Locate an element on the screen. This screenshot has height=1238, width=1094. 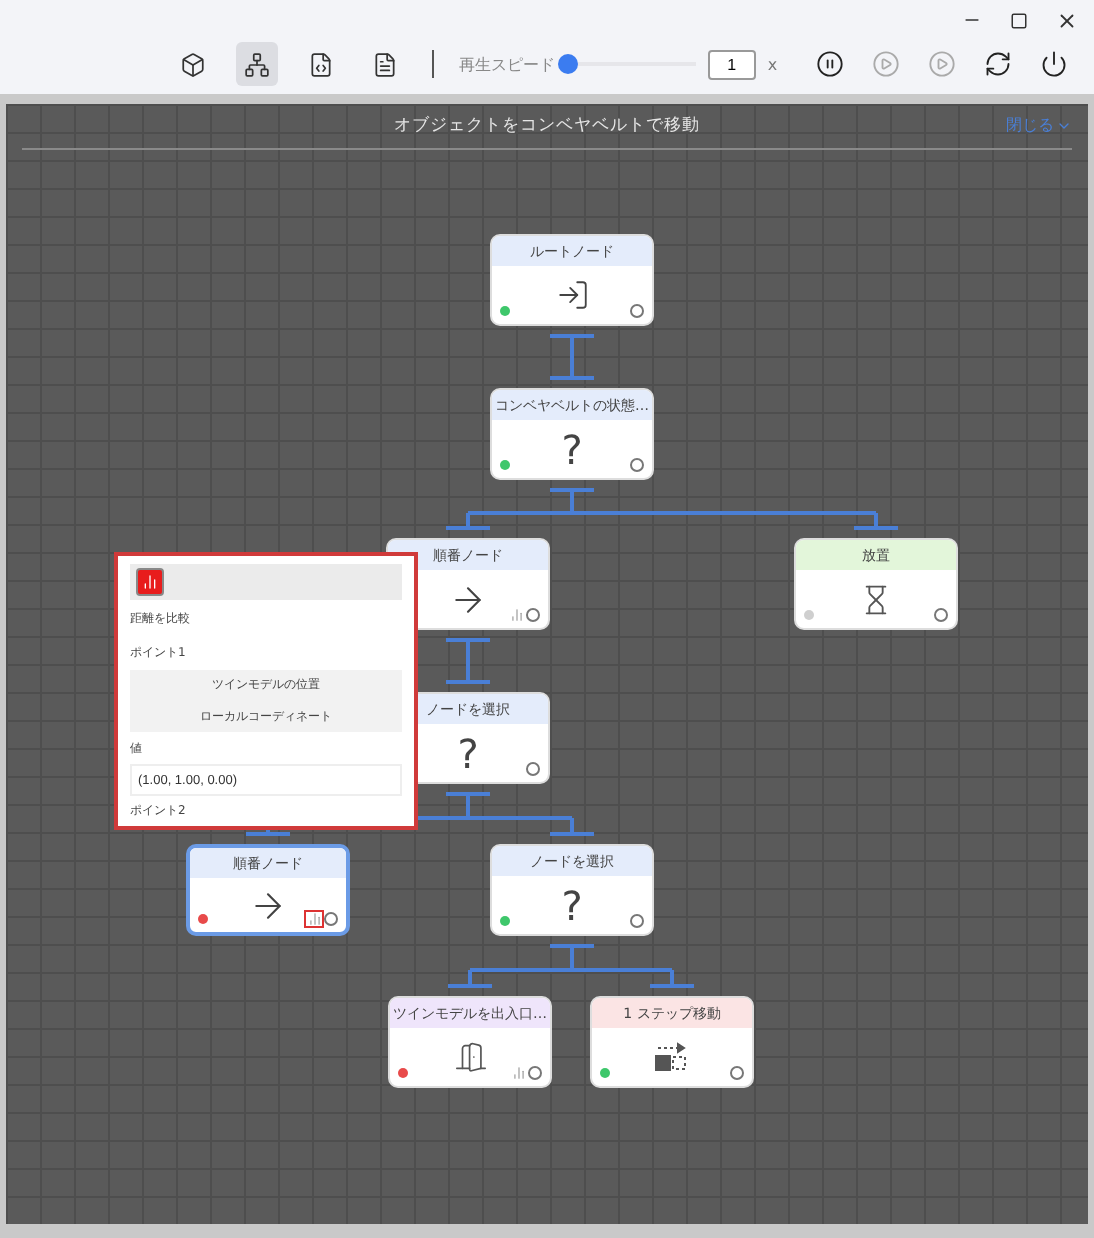
chart-icon is located at coordinates (150, 582).